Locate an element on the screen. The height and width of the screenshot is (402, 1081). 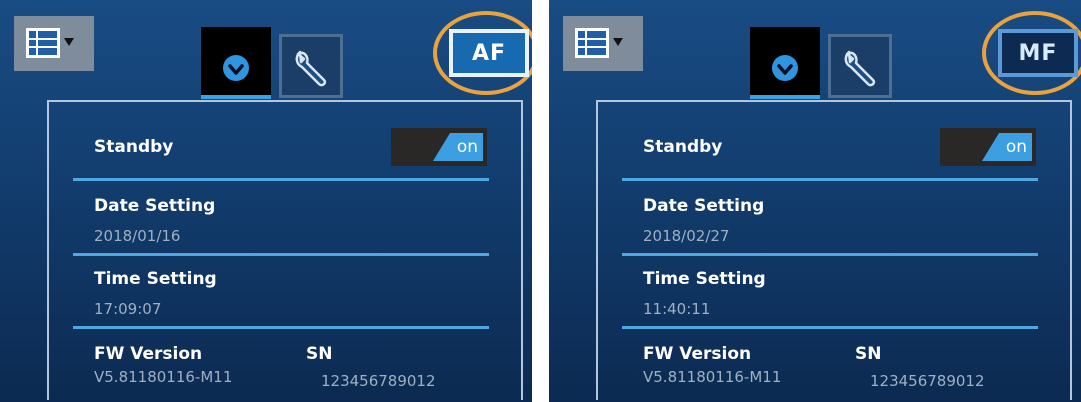
time-value: 11:40:11 is located at coordinates (677, 309).